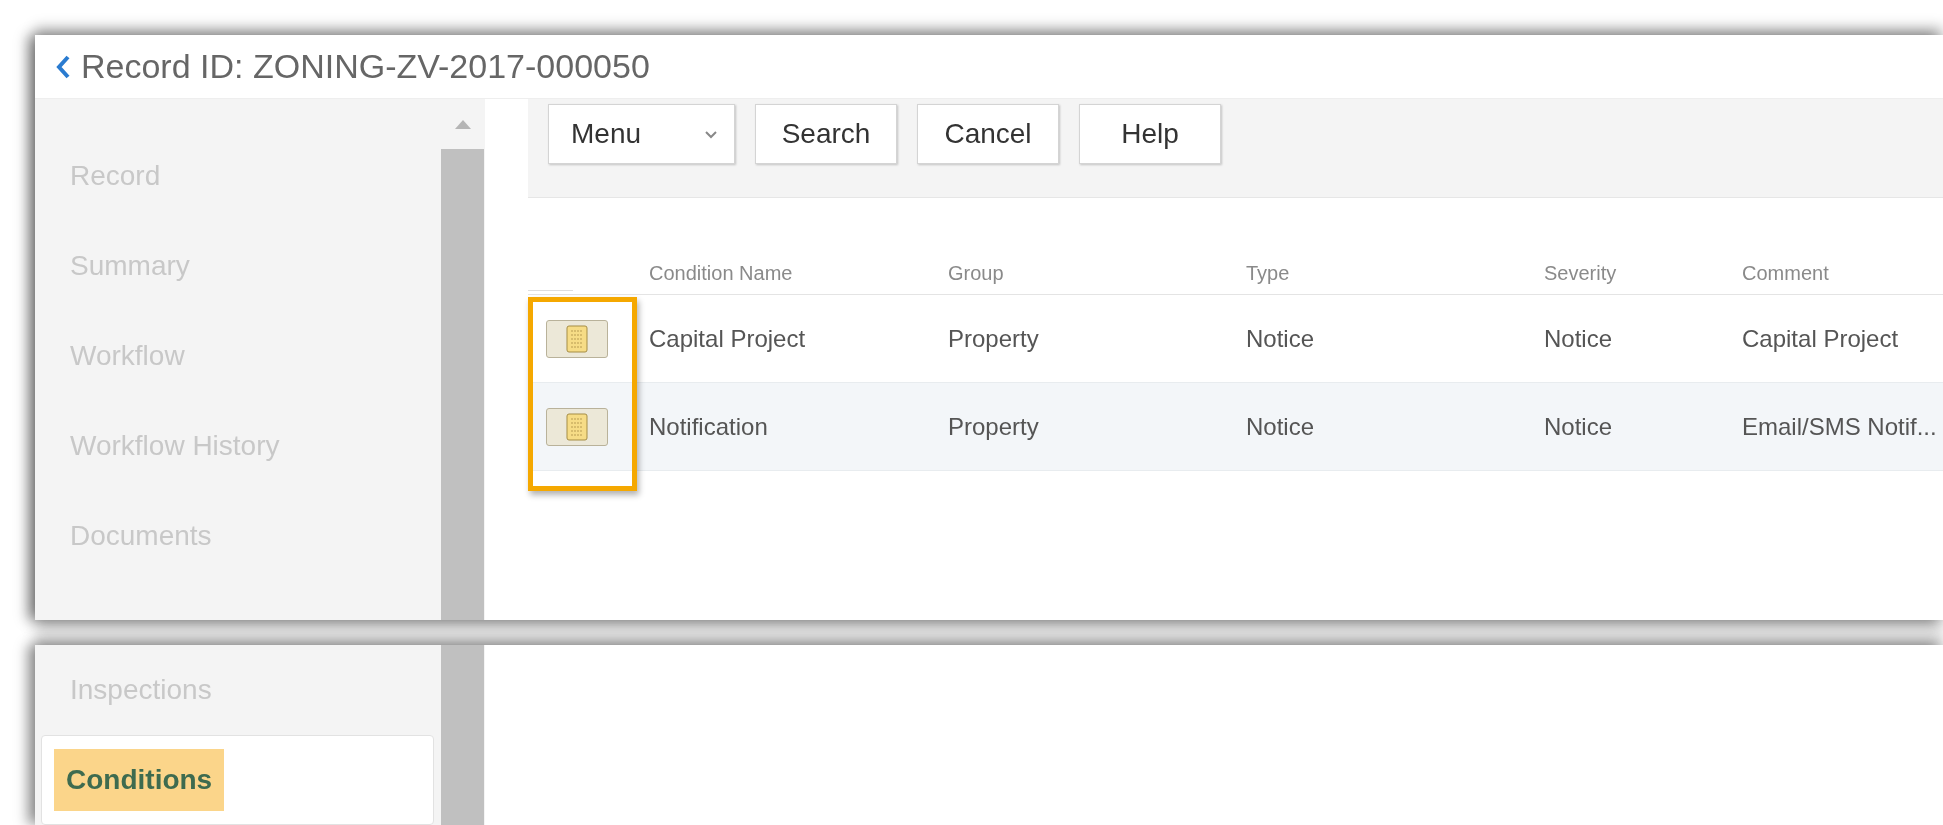  Describe the element at coordinates (1785, 273) in the screenshot. I see `column-header: Comment` at that location.